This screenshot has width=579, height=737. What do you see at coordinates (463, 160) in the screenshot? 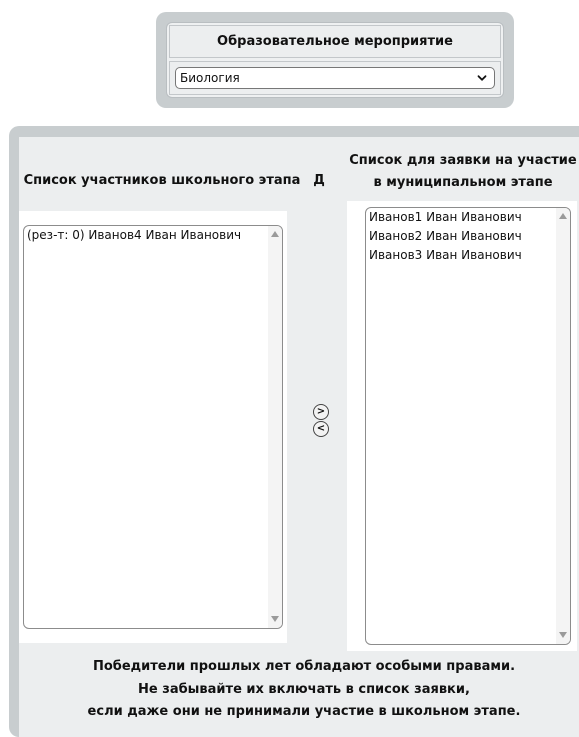
I see `municipal-title-line-1: Список для заявки на участие` at bounding box center [463, 160].